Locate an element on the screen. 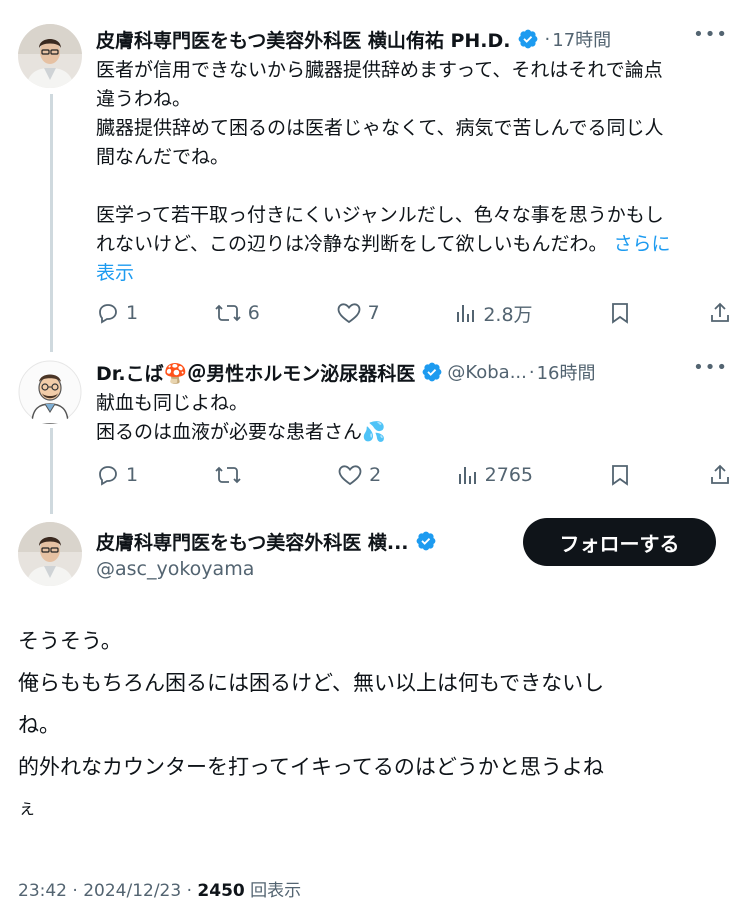  repost-button is located at coordinates (238, 475).